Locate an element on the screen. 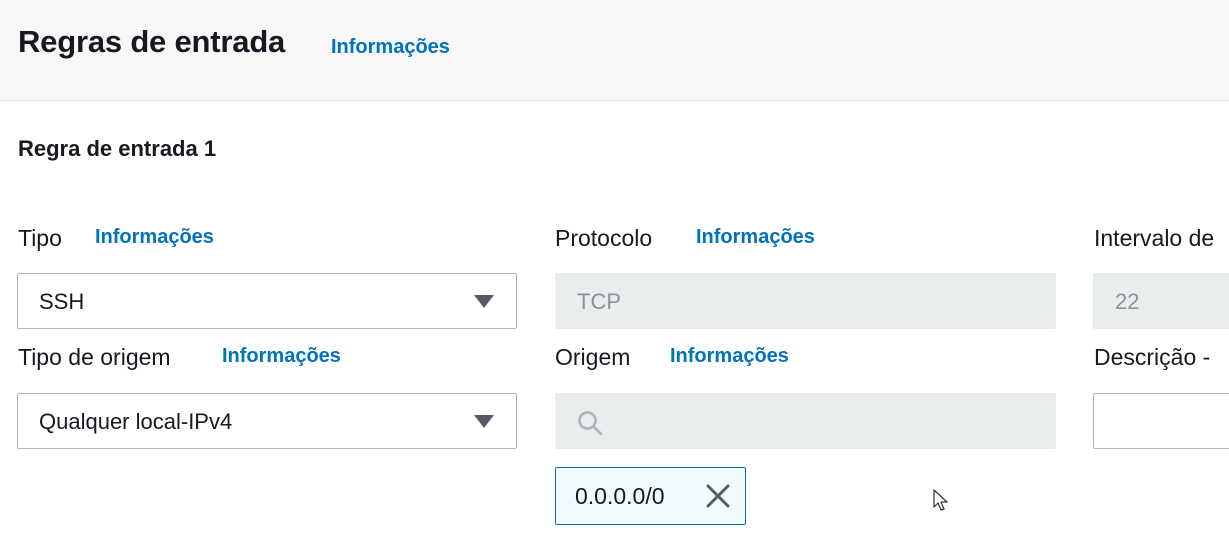 The height and width of the screenshot is (538, 1229). descricao-input is located at coordinates (1161, 421).